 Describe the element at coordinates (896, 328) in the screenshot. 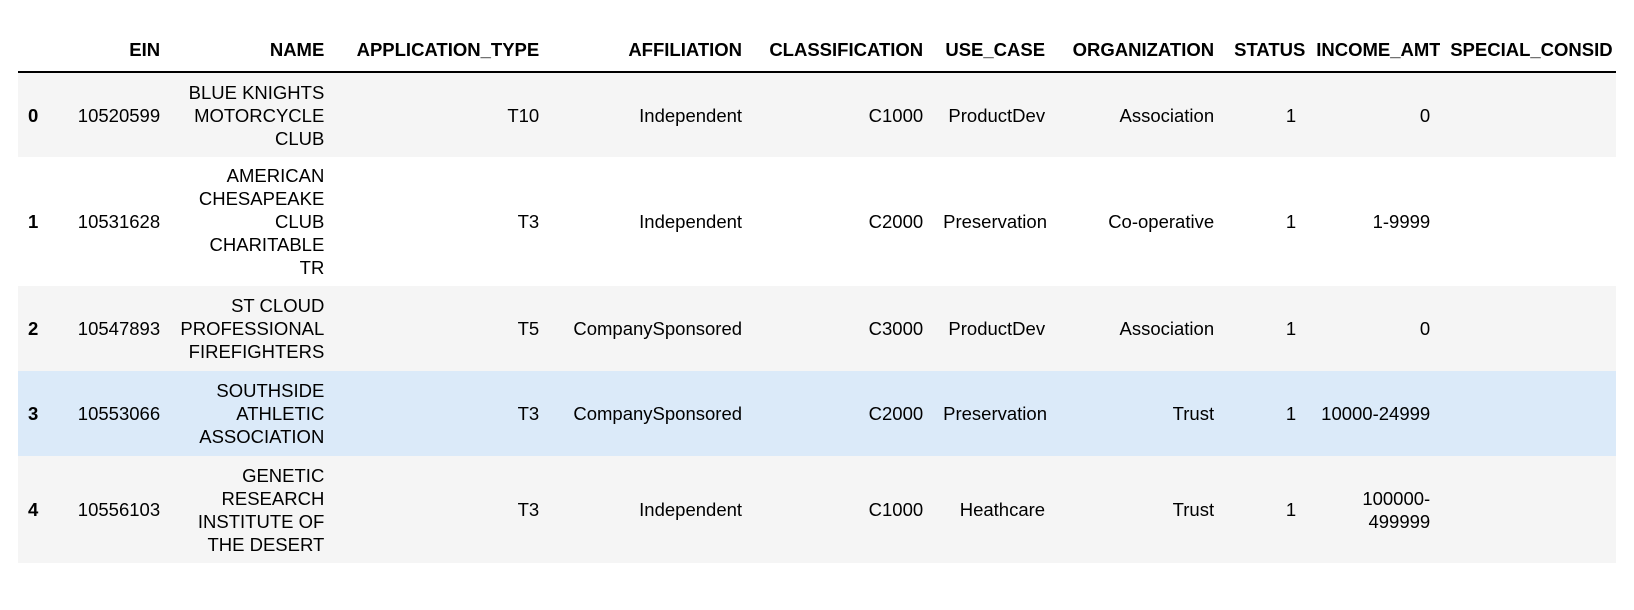

I see `cell-classification: C3000` at that location.